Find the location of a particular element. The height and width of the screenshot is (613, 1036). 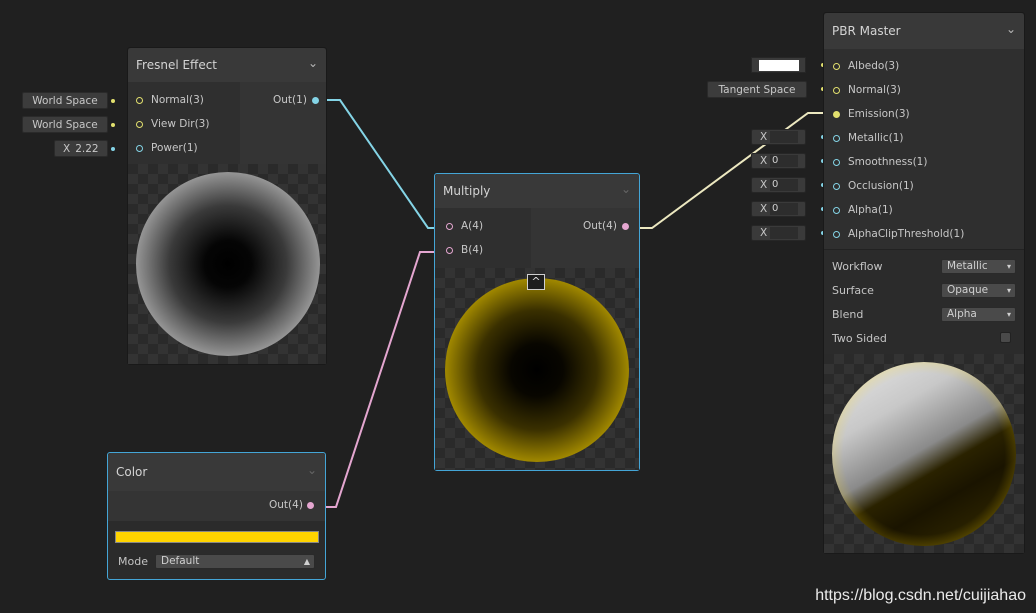

power-default-dot is located at coordinates (113, 149).